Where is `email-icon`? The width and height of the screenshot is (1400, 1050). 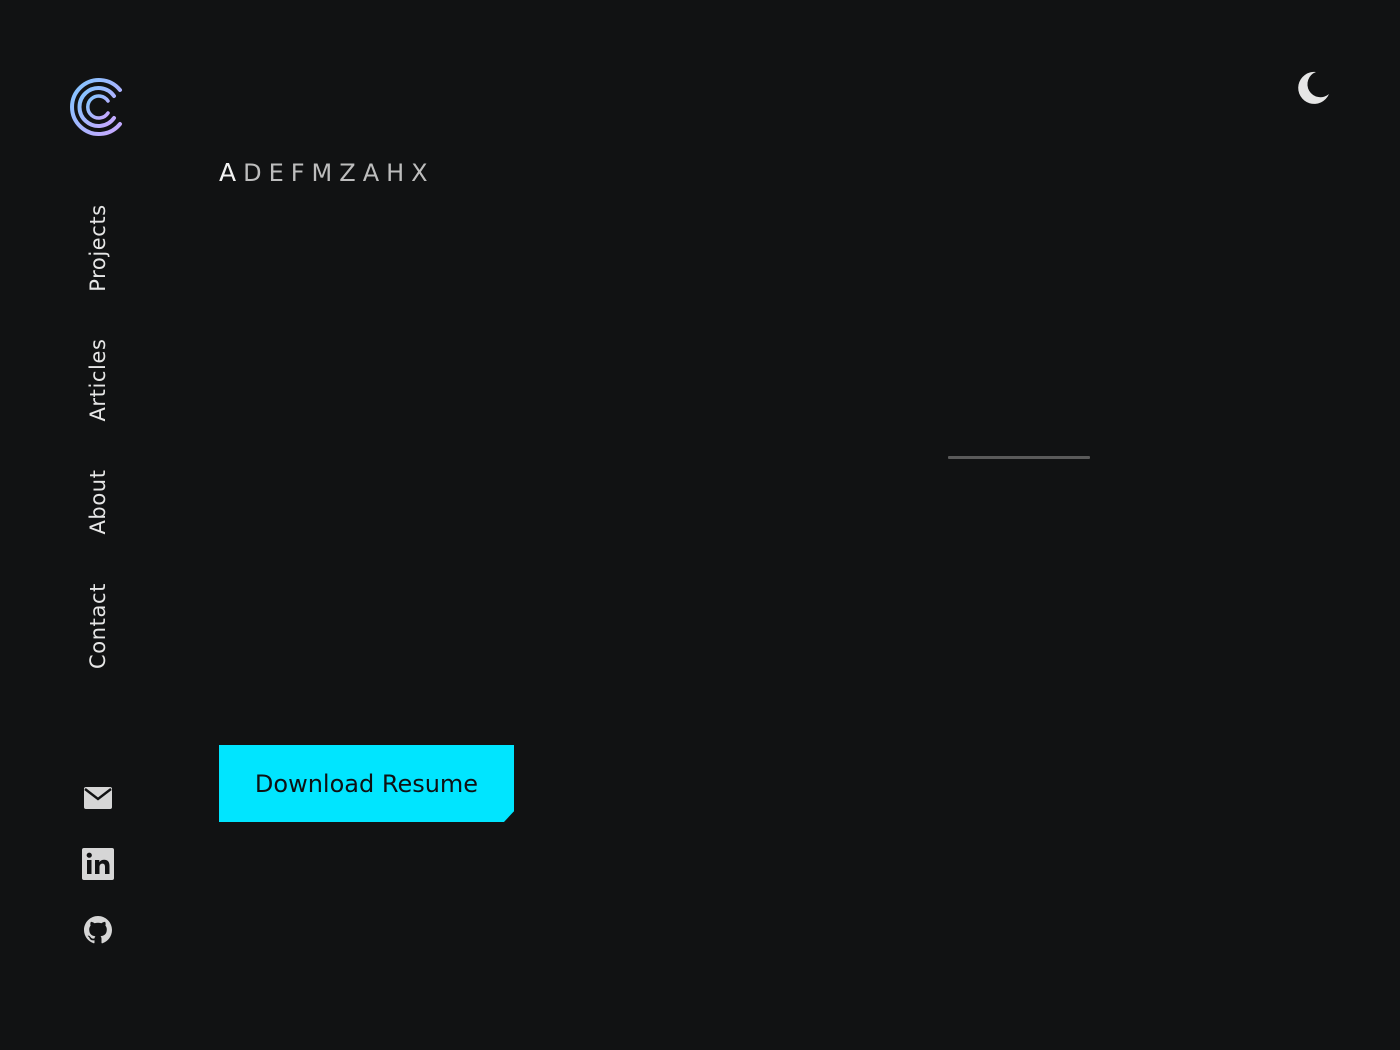
email-icon is located at coordinates (98, 798).